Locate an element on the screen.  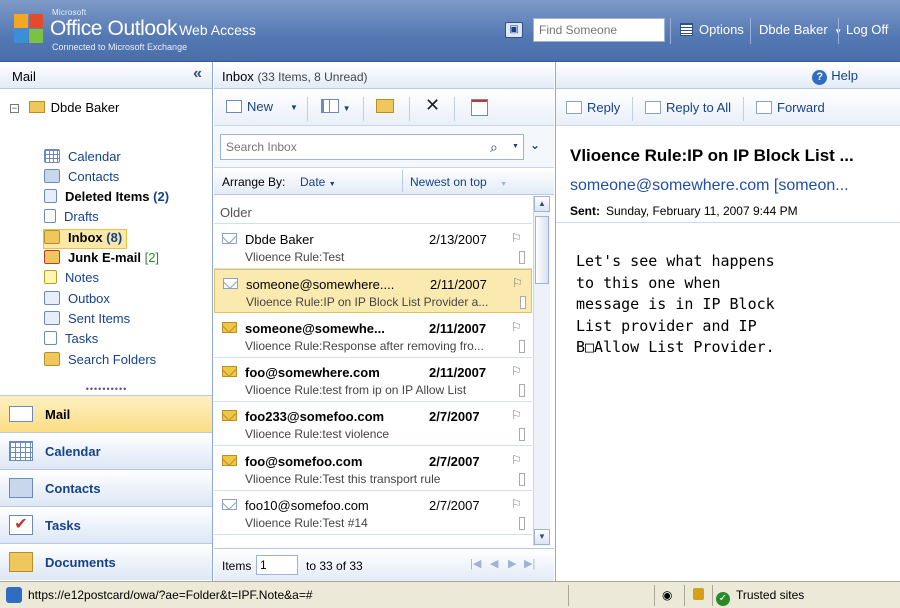
collapse-pane-icon: « is located at coordinates (197, 74).